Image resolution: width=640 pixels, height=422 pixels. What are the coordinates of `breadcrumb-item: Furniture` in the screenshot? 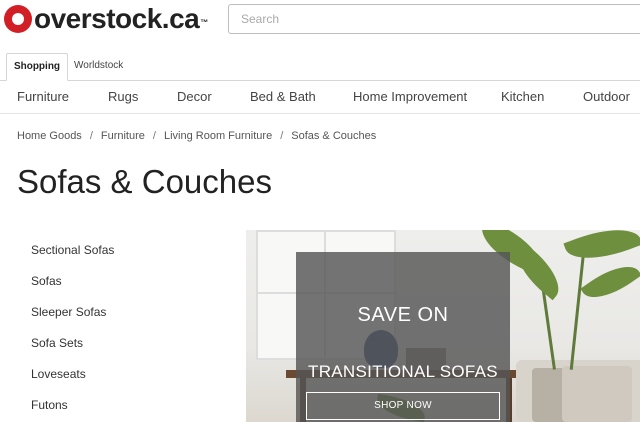 It's located at (123, 136).